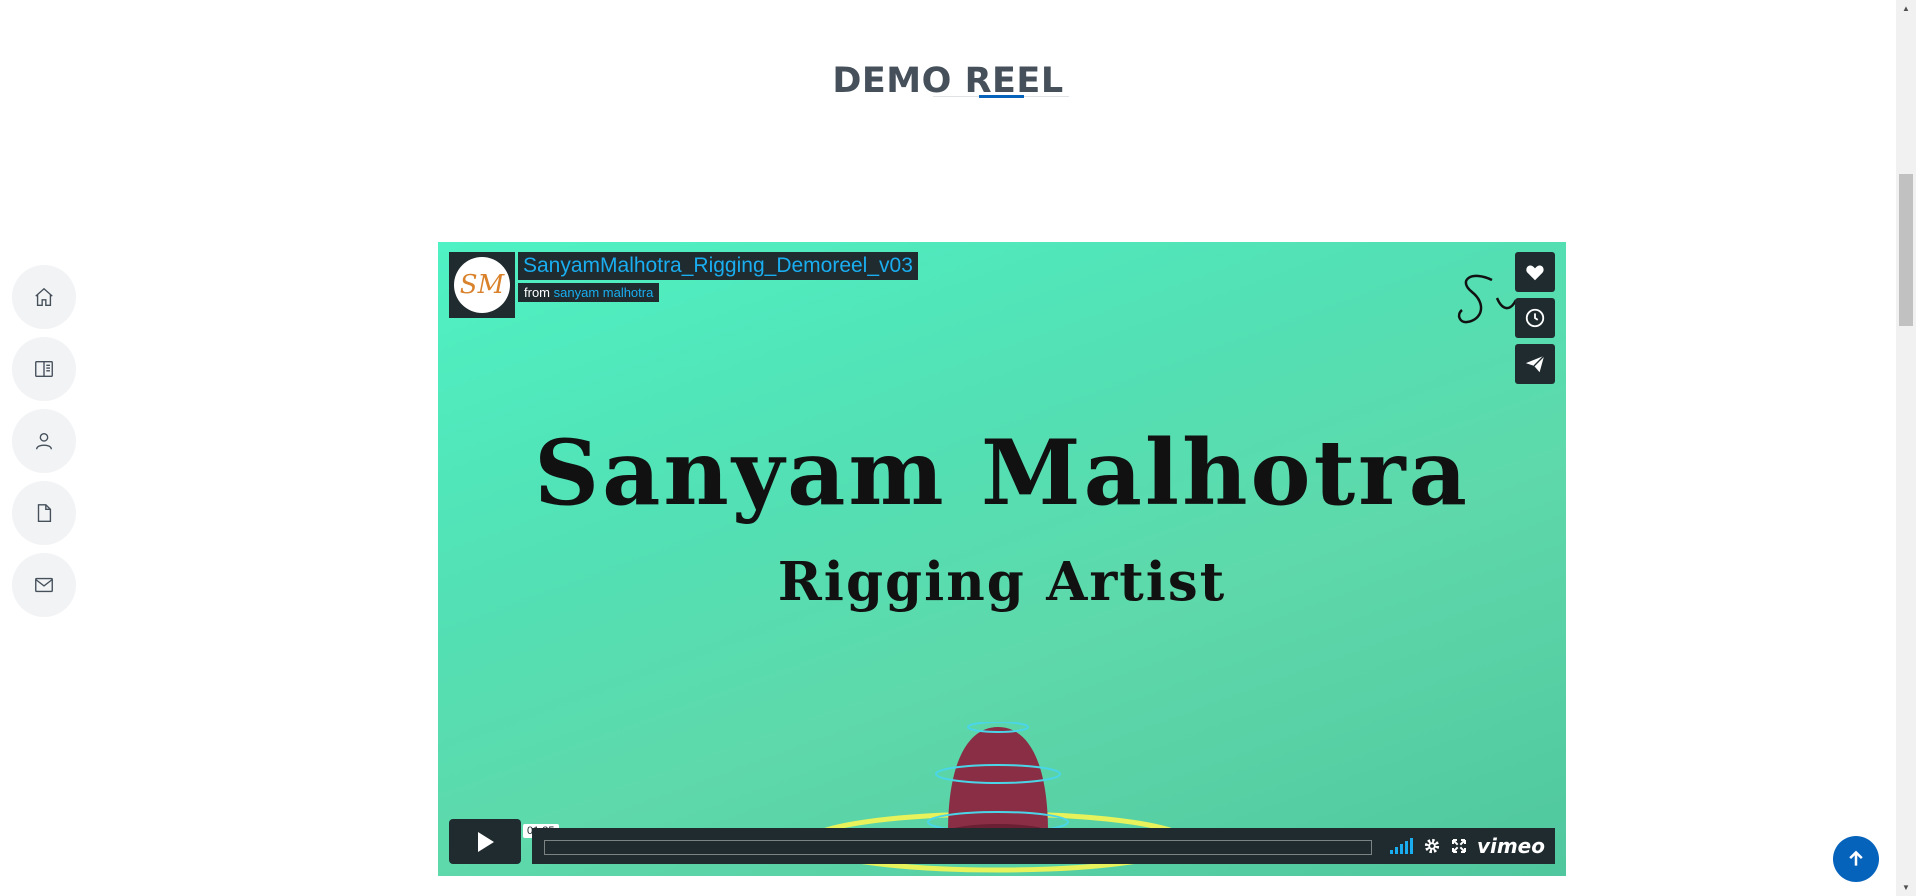  Describe the element at coordinates (1906, 448) in the screenshot. I see `scrollbar: ▲ ▼` at that location.